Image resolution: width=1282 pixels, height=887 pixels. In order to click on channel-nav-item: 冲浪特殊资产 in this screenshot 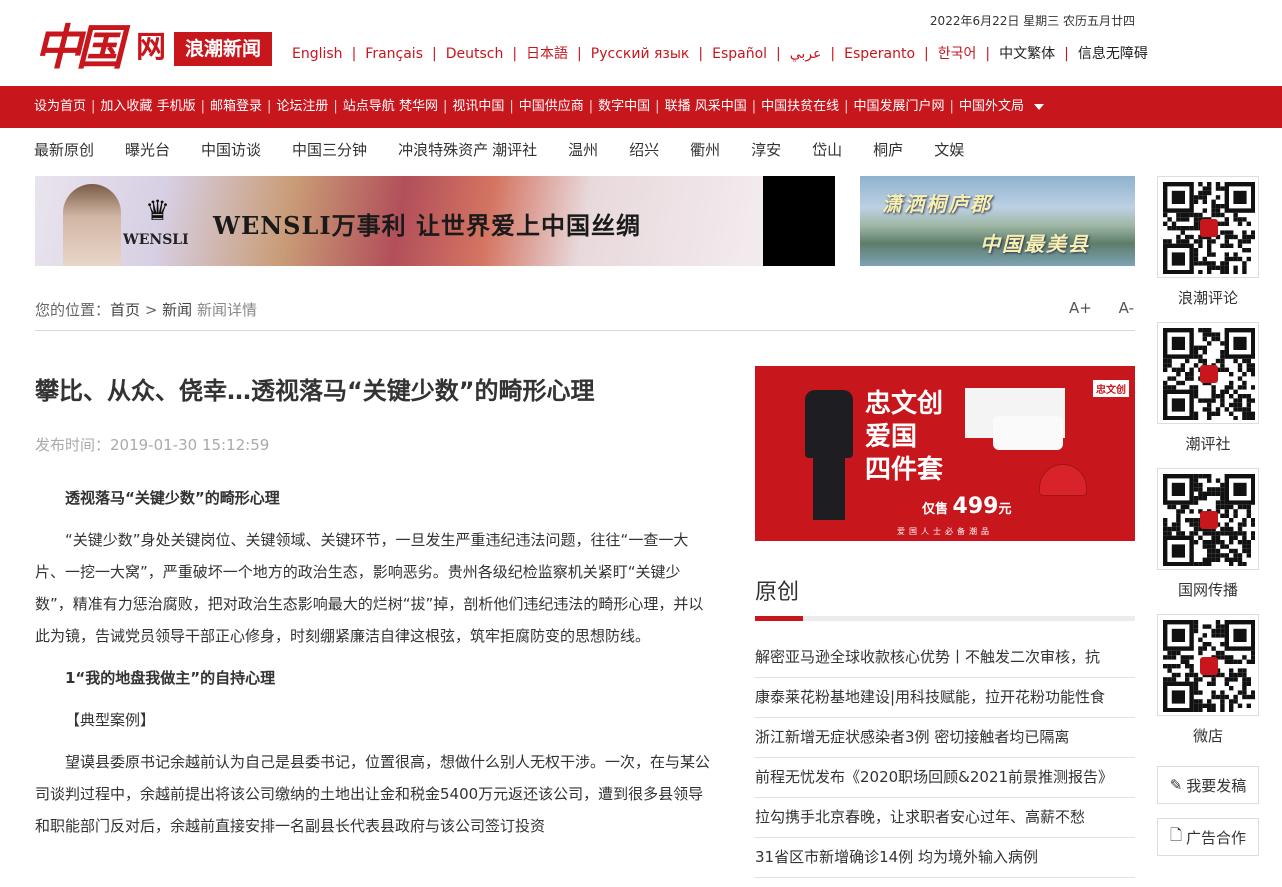, I will do `click(443, 150)`.